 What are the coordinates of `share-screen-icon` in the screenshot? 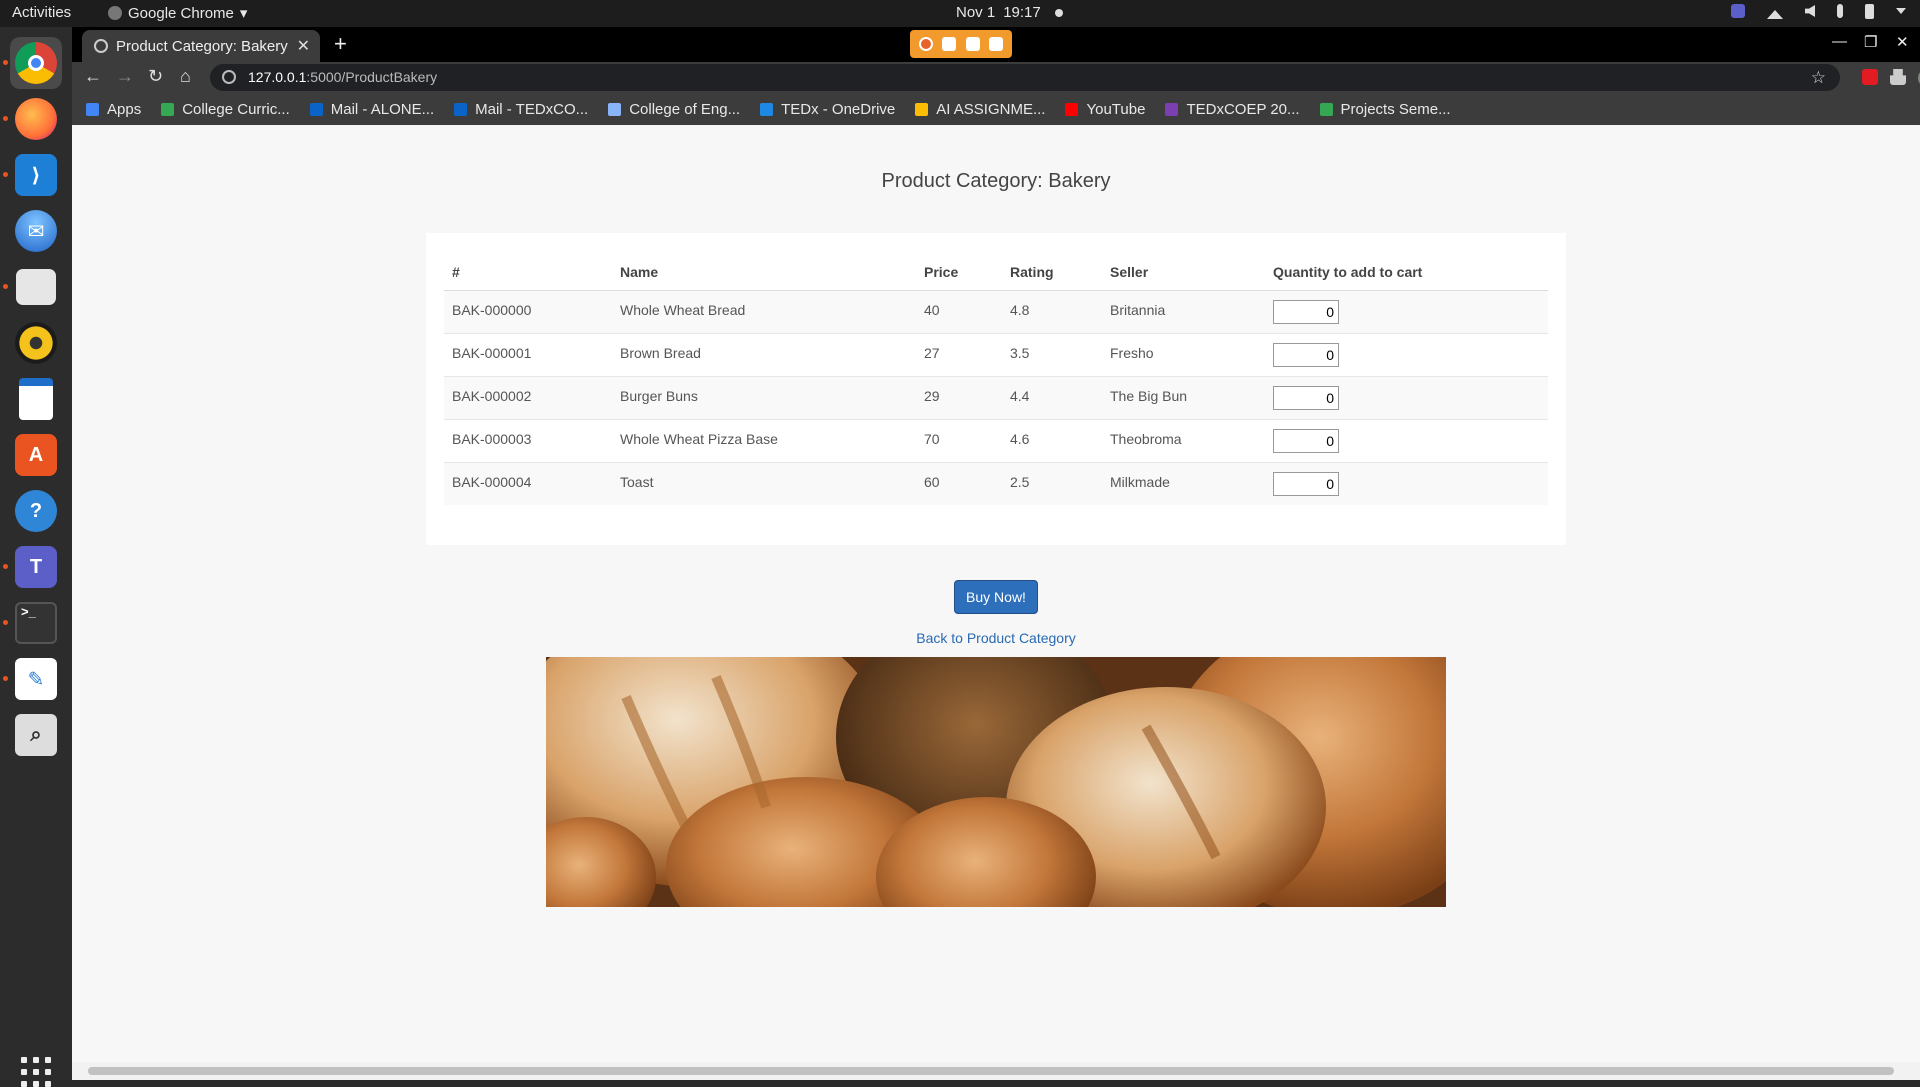 It's located at (996, 44).